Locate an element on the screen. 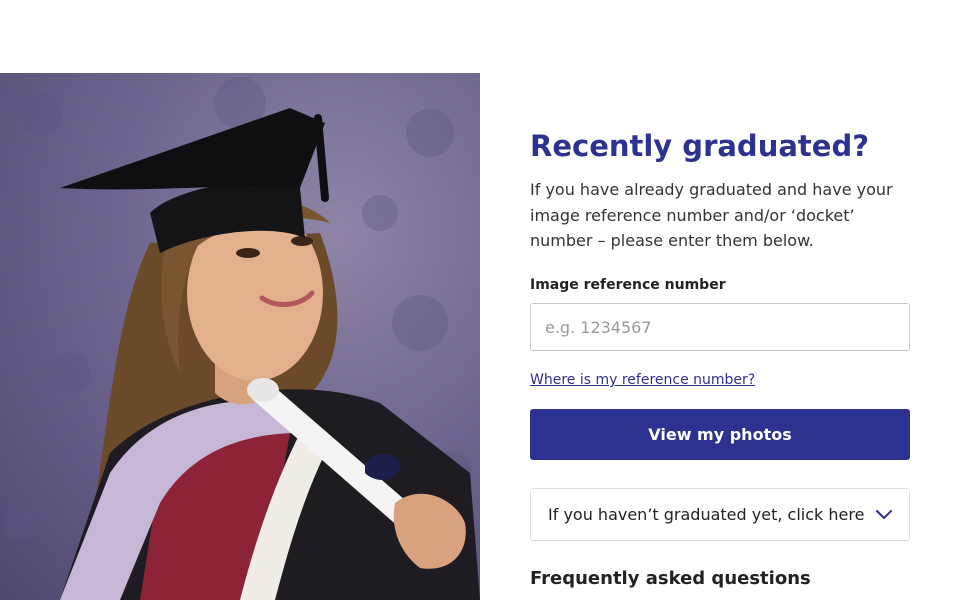 The height and width of the screenshot is (600, 960). reference-help-link: Where is my reference number? is located at coordinates (642, 380).